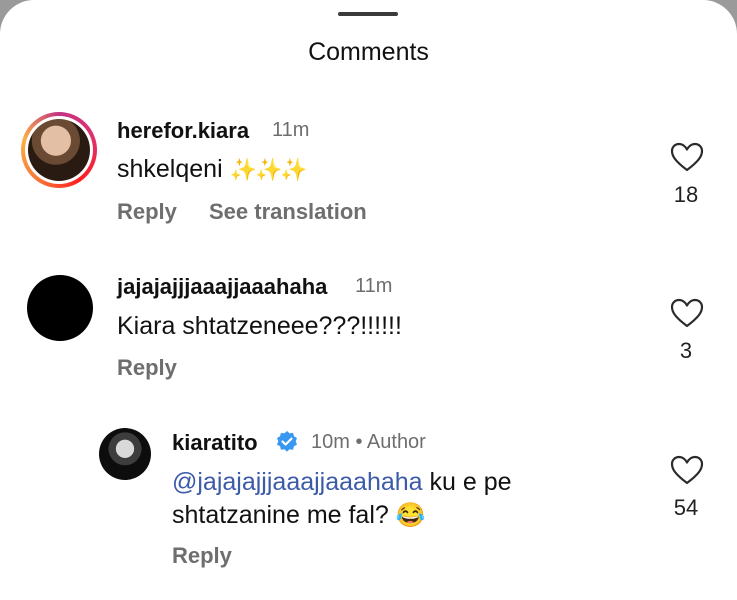 The image size is (737, 600). I want to click on comment-text: Kiara shtatzeneee???!!!!!!, so click(259, 326).